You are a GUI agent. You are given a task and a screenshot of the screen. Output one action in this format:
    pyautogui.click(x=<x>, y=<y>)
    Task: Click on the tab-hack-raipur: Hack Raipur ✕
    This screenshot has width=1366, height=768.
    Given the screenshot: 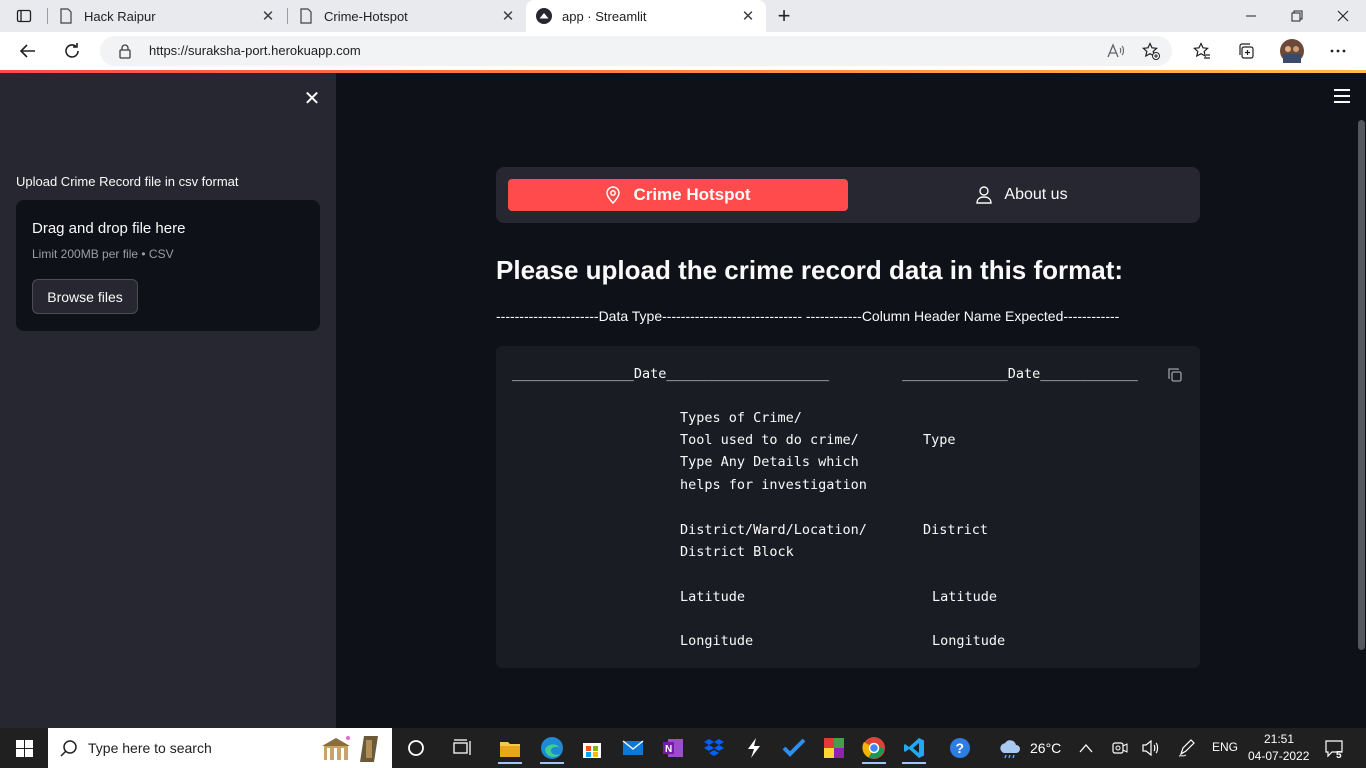 What is the action you would take?
    pyautogui.click(x=167, y=16)
    